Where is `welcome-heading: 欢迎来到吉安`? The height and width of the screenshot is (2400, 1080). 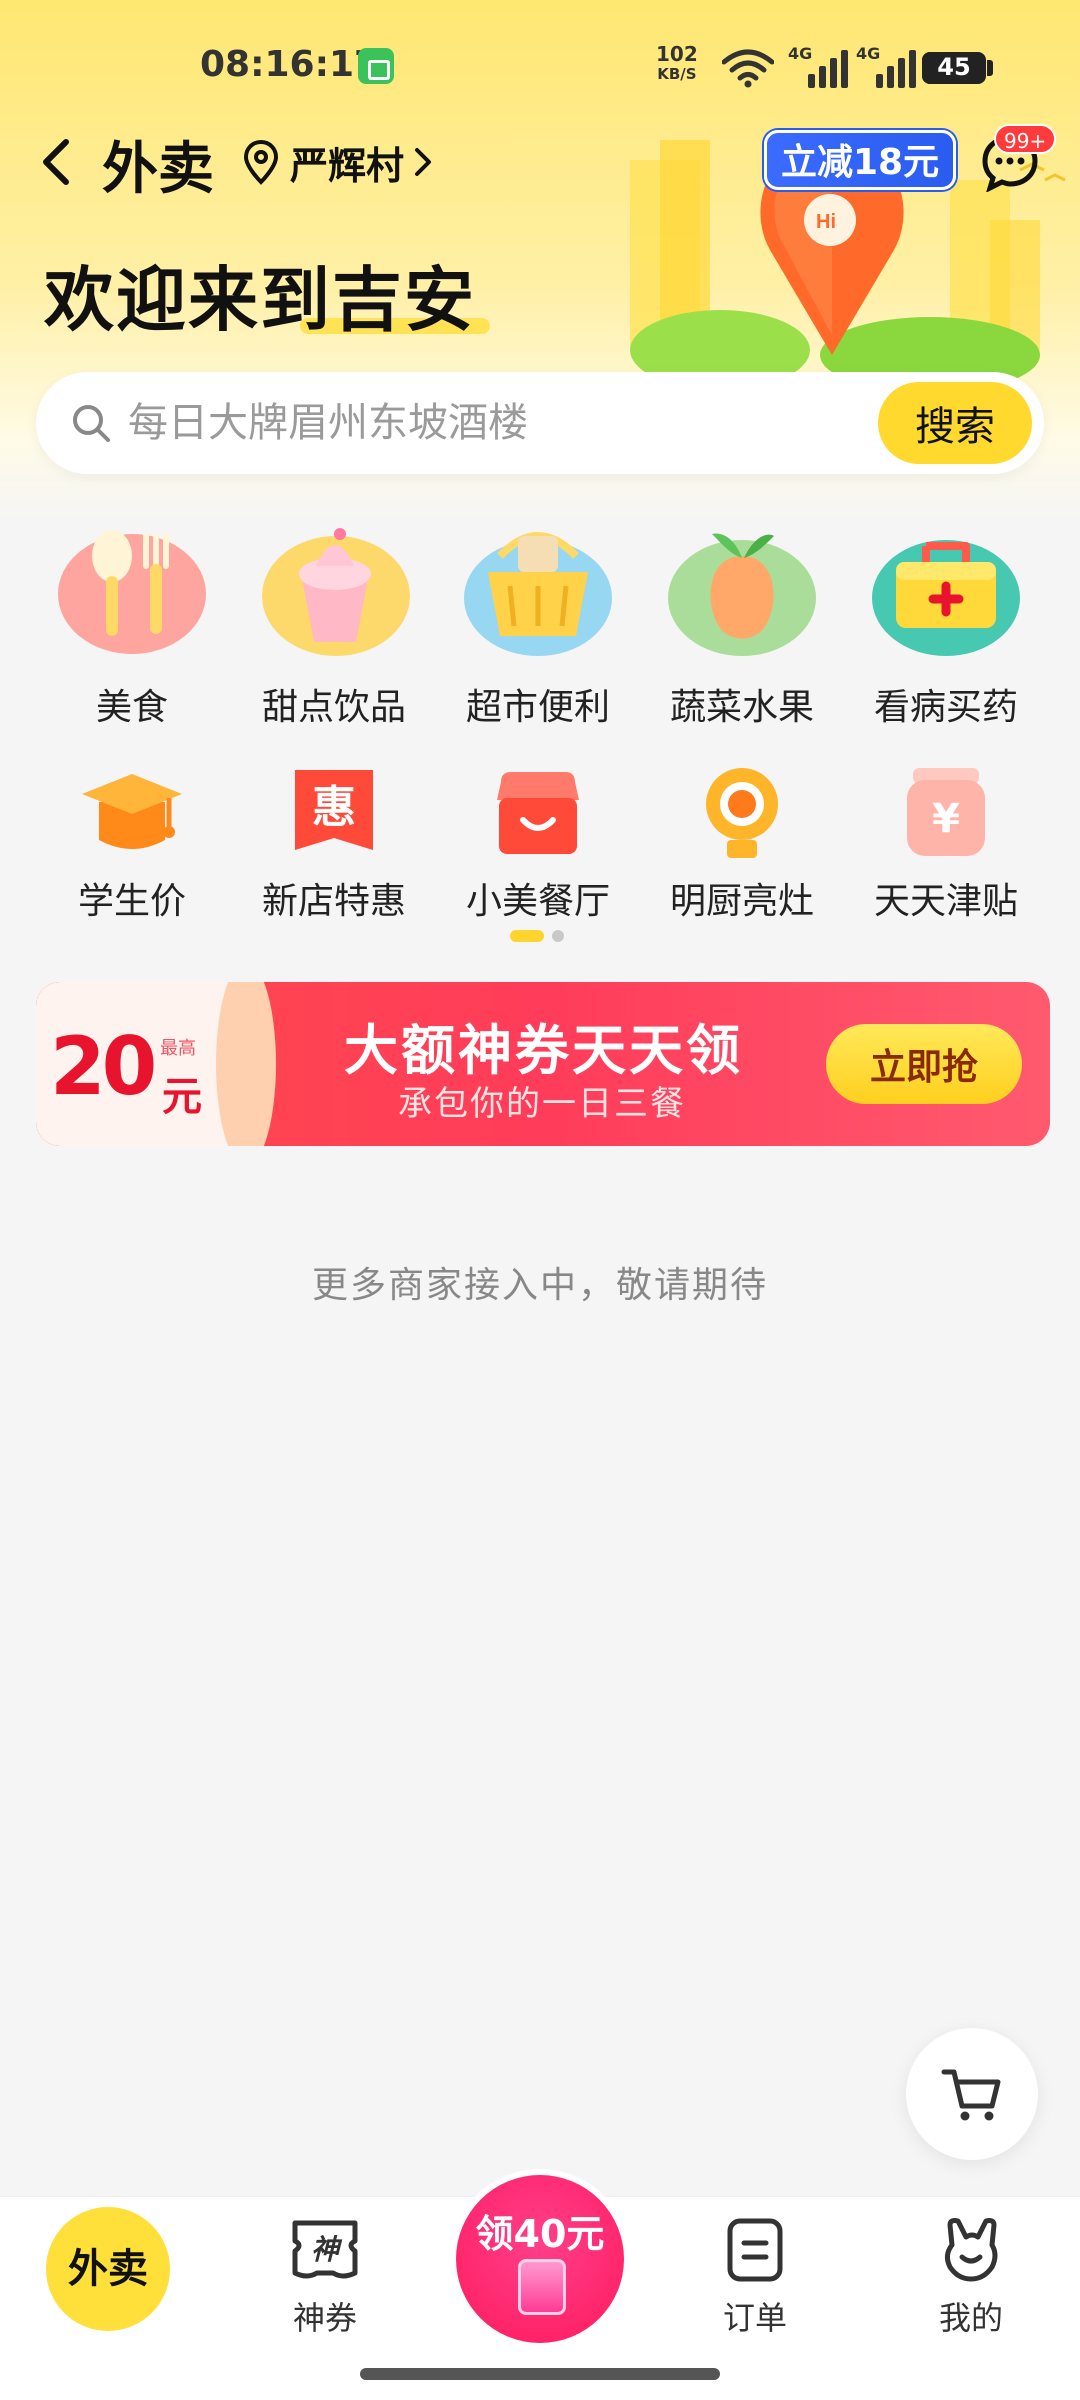 welcome-heading: 欢迎来到吉安 is located at coordinates (260, 300).